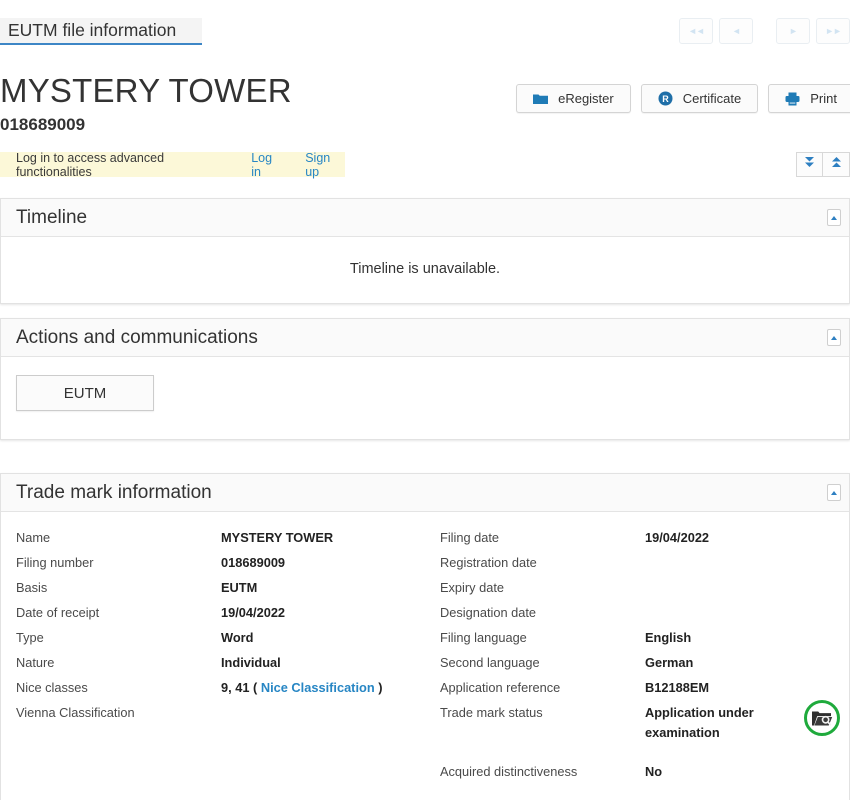  What do you see at coordinates (699, 722) in the screenshot?
I see `field-value: Application under examination` at bounding box center [699, 722].